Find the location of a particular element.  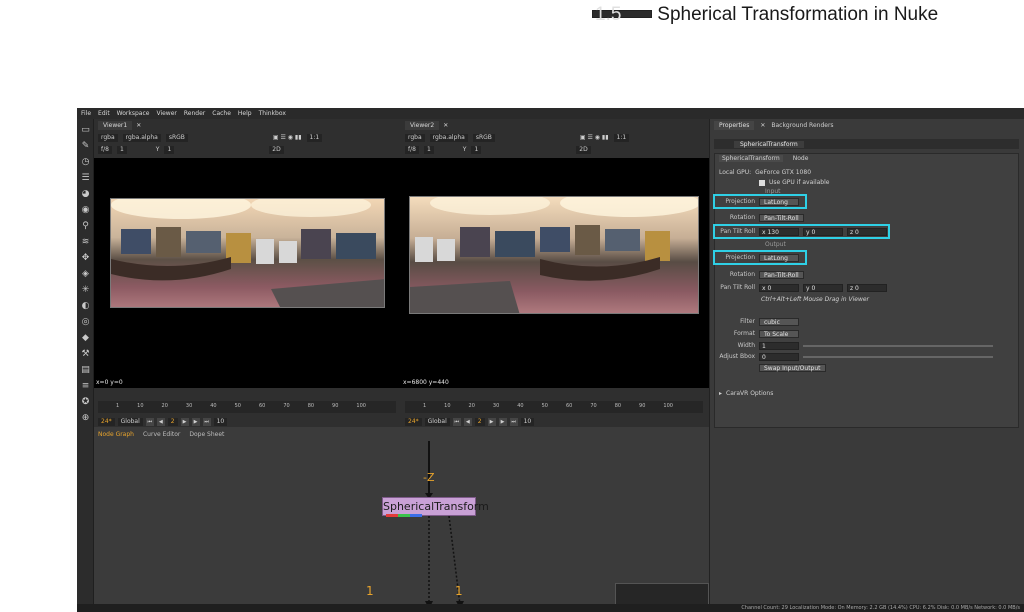

toolsets-tool-icon: ⚒ is located at coordinates (85, 354).